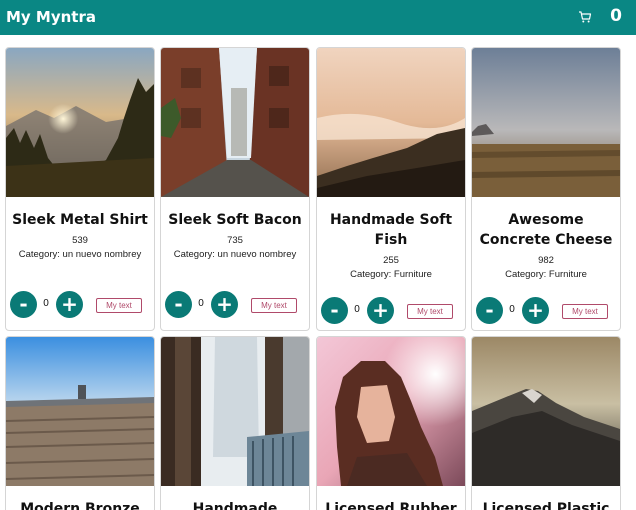 The width and height of the screenshot is (636, 510). I want to click on product-title: Sleek Metal Shirt, so click(80, 220).